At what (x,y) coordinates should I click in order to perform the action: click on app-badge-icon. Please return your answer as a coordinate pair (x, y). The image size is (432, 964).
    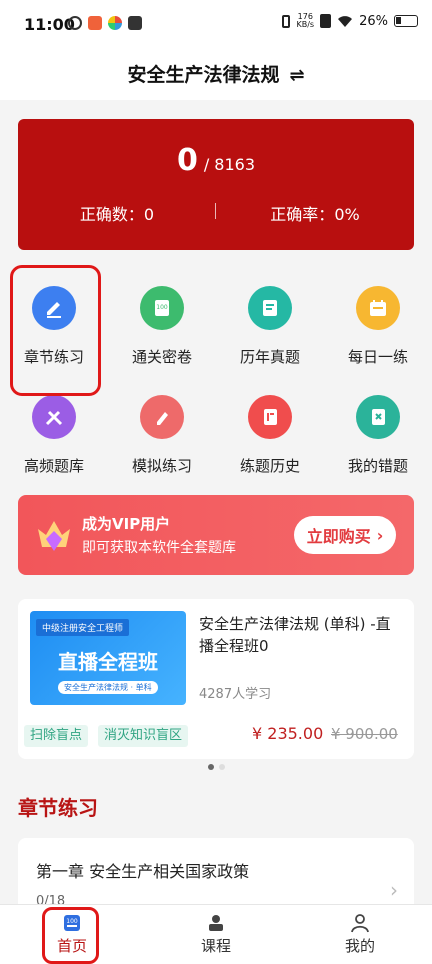
    Looking at the image, I should click on (95, 23).